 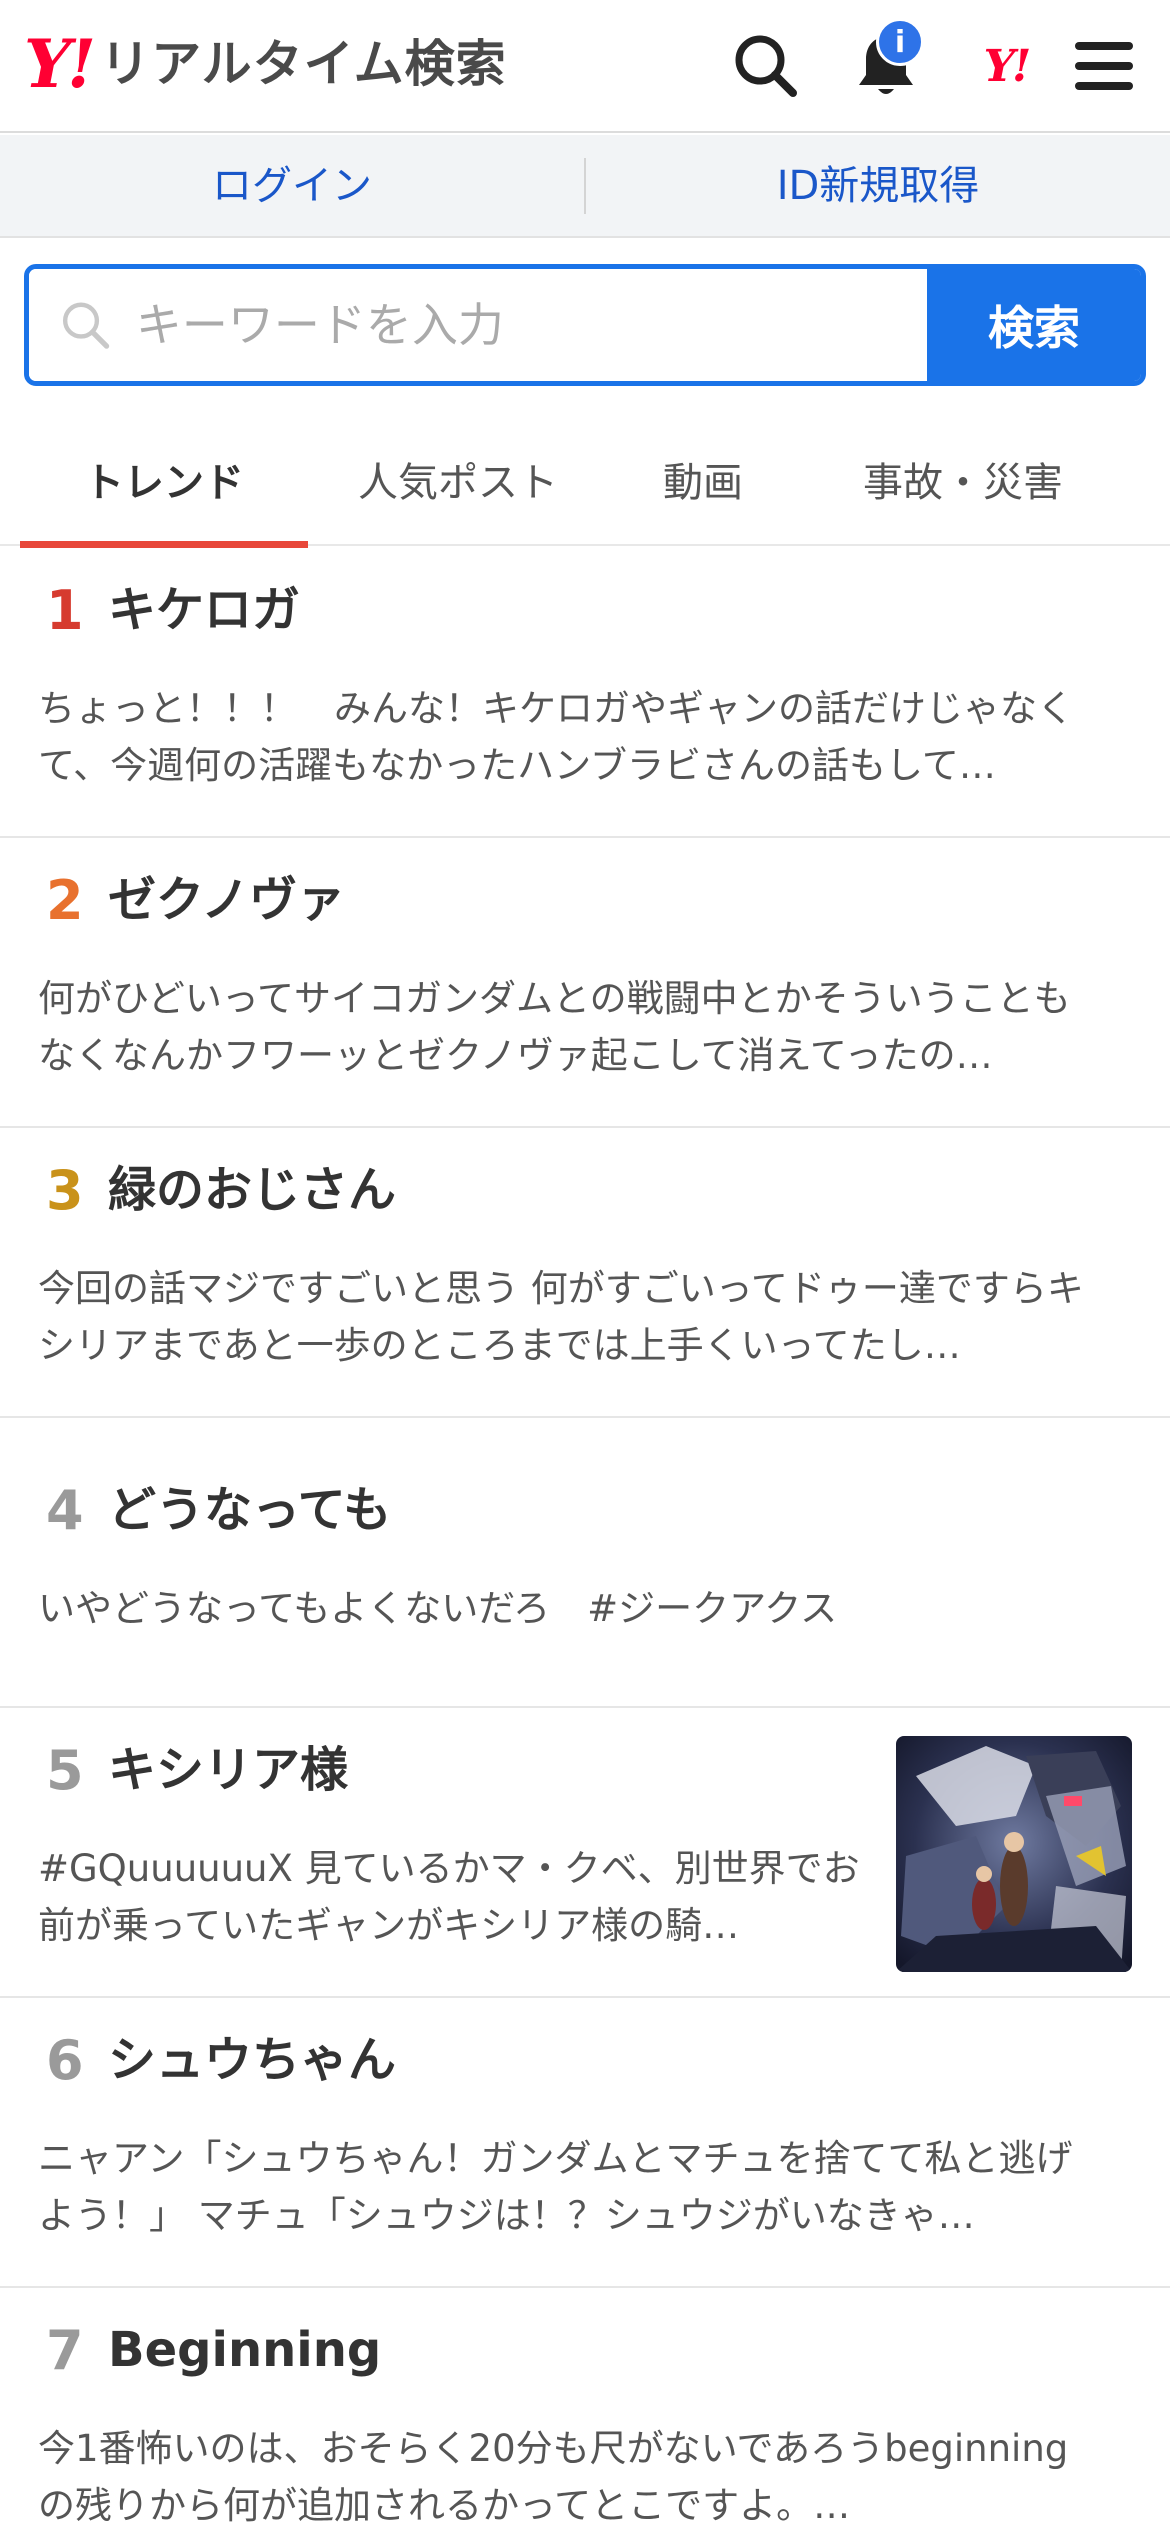 I want to click on yahoo-logo-mark: Y!, so click(x=60, y=64).